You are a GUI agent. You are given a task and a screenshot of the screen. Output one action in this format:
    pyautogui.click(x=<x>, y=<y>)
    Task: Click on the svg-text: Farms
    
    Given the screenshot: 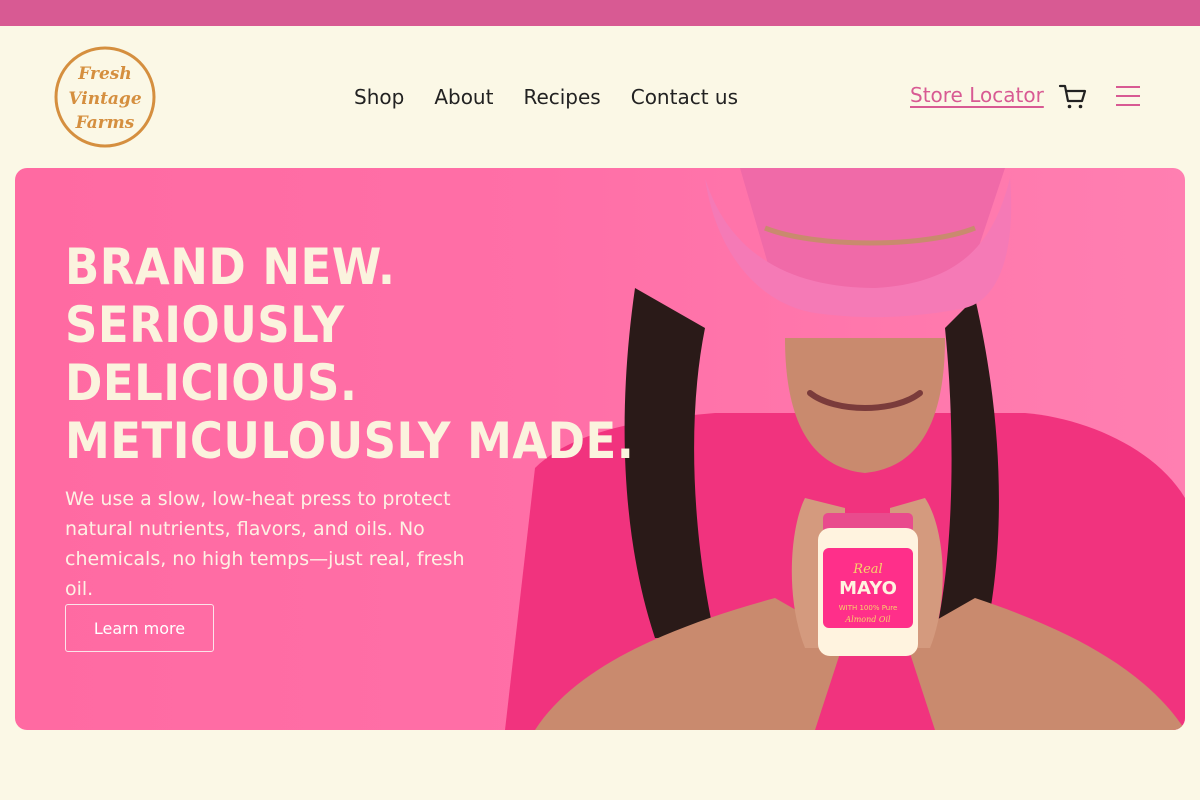 What is the action you would take?
    pyautogui.click(x=105, y=123)
    